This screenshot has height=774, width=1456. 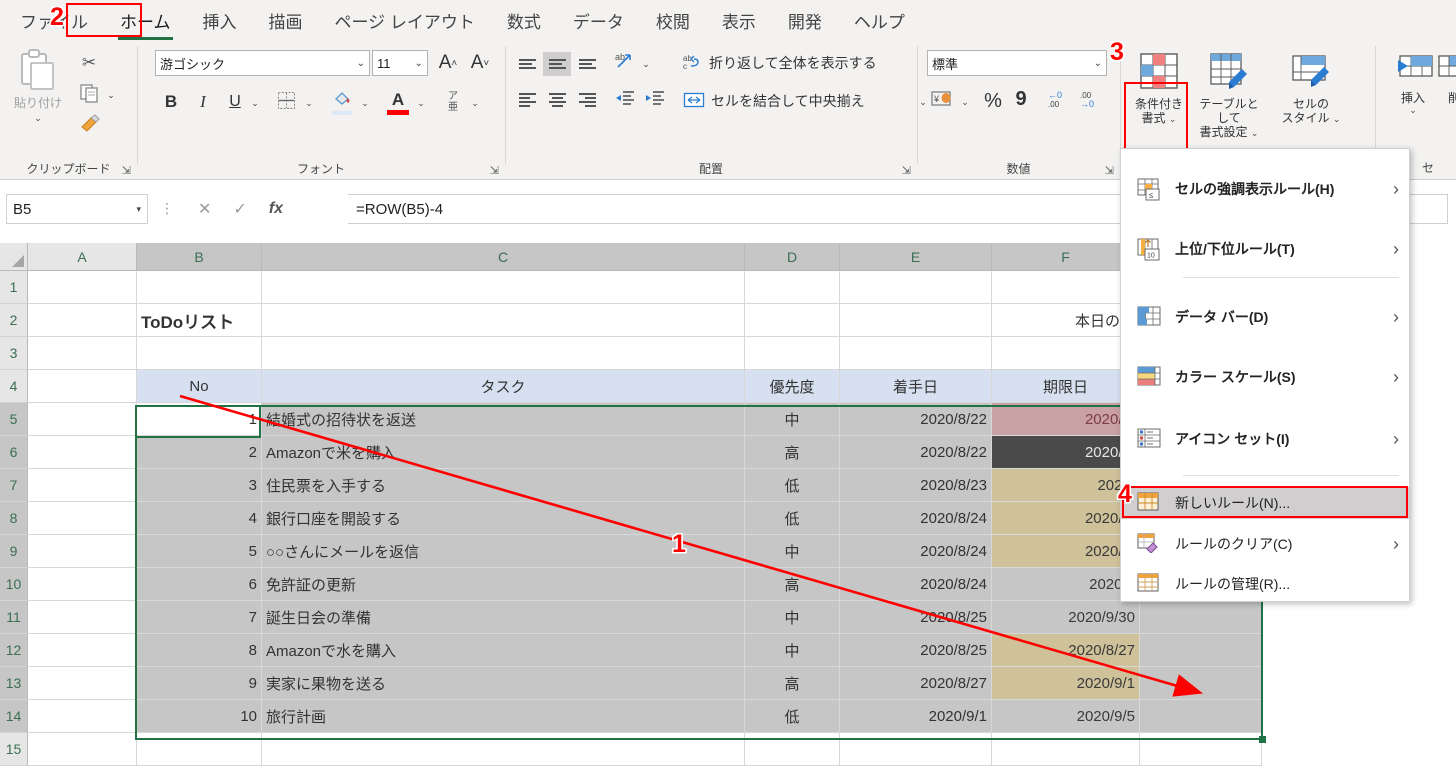 What do you see at coordinates (1066, 716) in the screenshot?
I see `cell-F14-due: 2020/9/5` at bounding box center [1066, 716].